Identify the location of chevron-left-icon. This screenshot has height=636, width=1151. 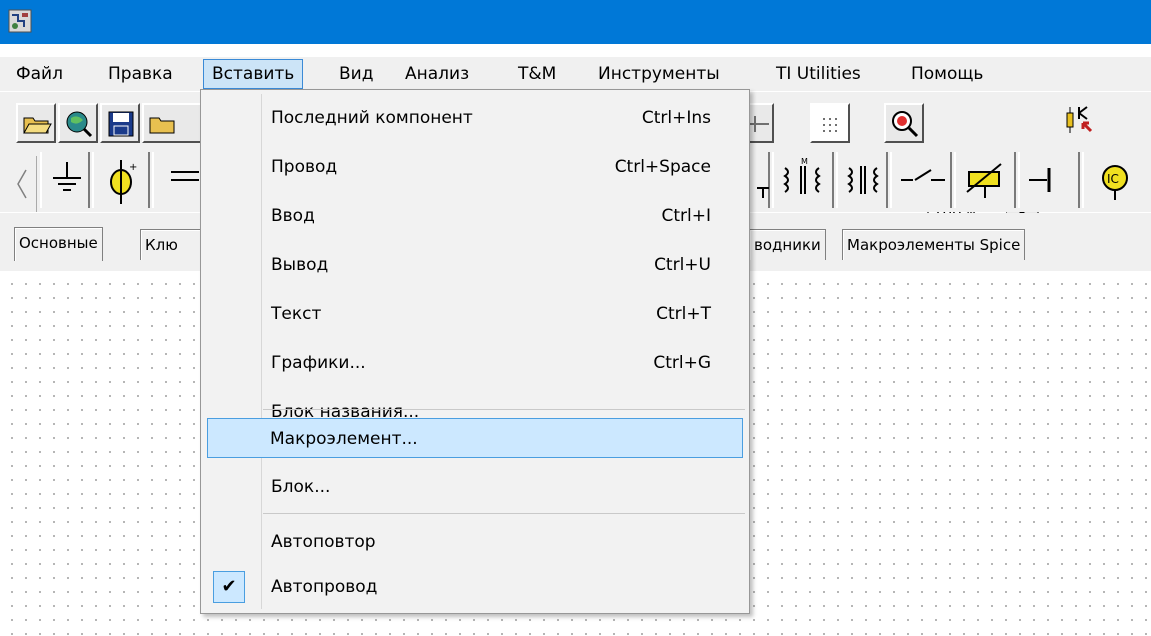
(22, 184).